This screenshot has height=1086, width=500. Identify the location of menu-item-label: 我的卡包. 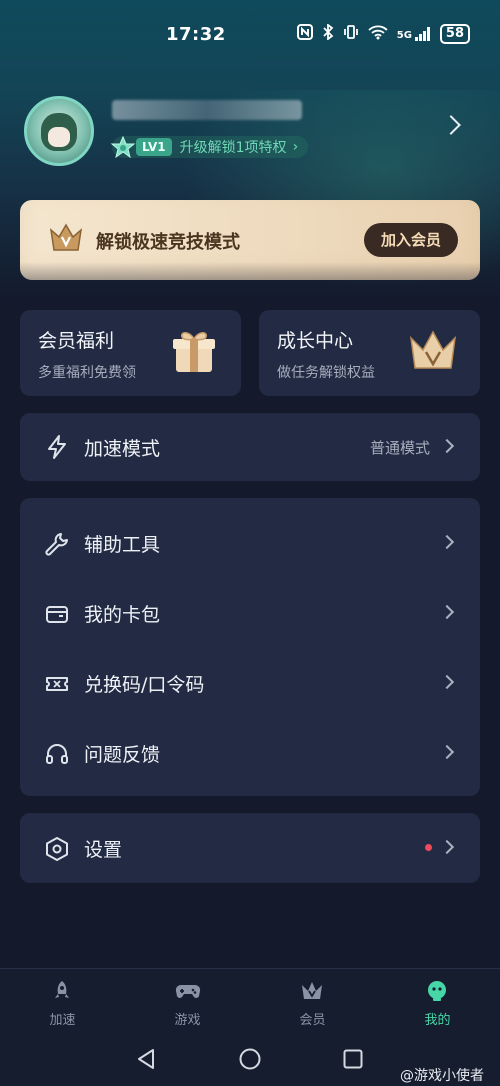
(122, 615).